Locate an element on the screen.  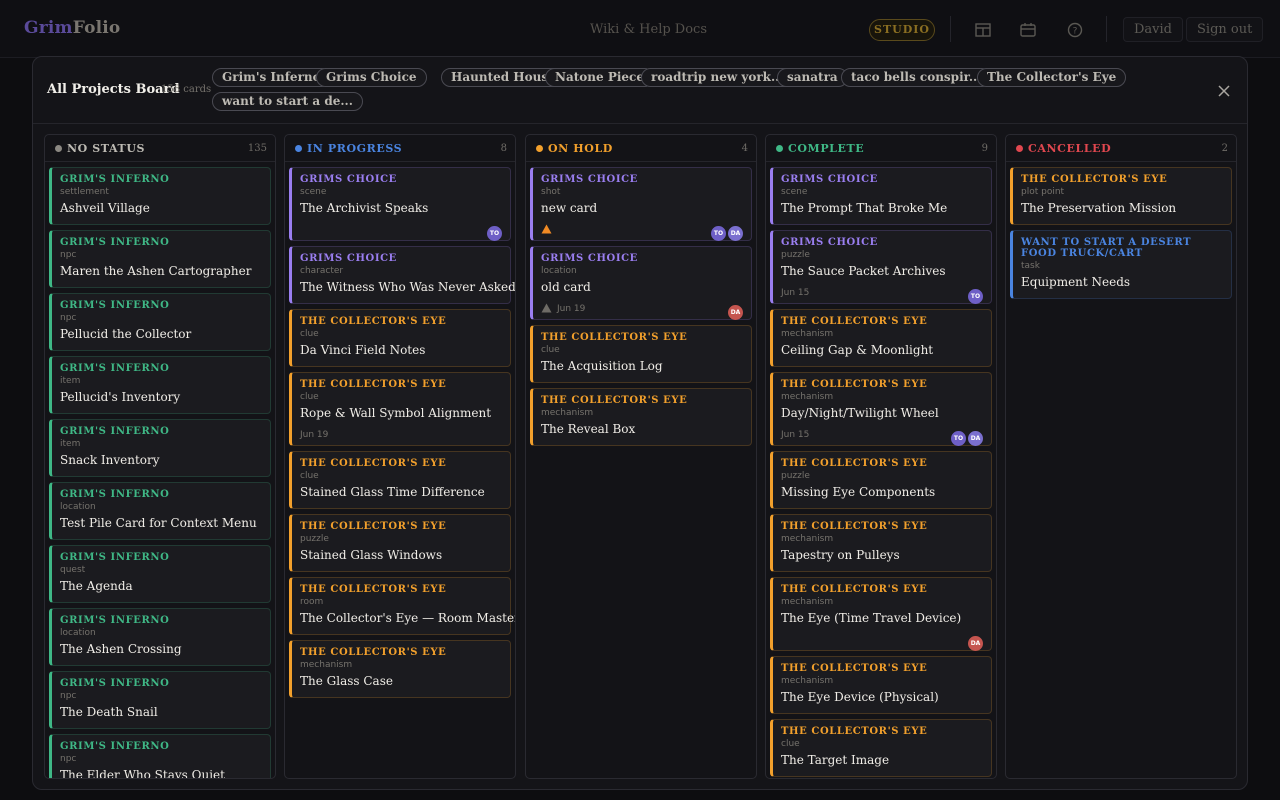
kanban-card: GRIM'S INFERNO npc The Death Snail is located at coordinates (160, 700).